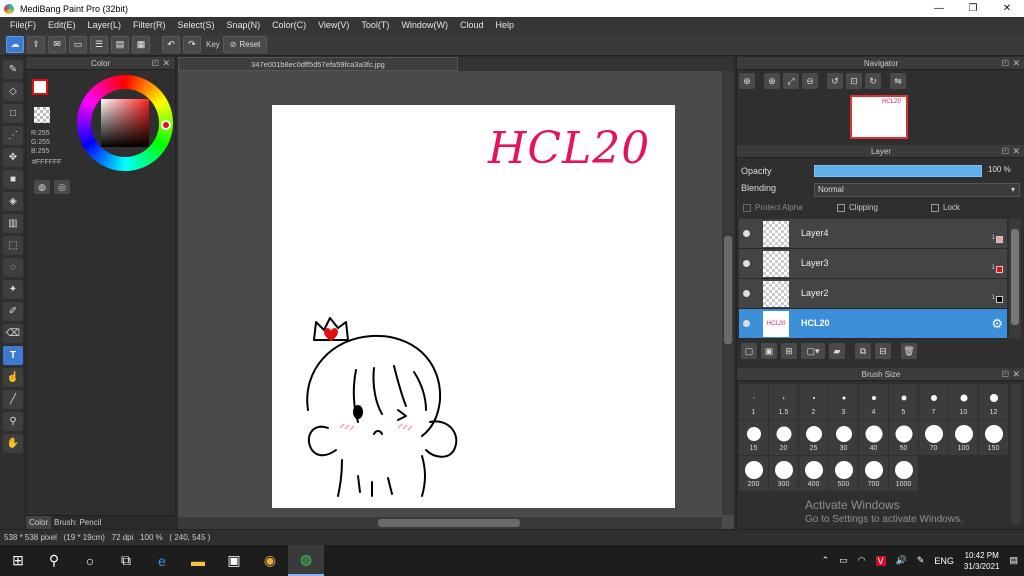 This screenshot has width=1024, height=576. I want to click on menu-color: Color(C), so click(289, 25).